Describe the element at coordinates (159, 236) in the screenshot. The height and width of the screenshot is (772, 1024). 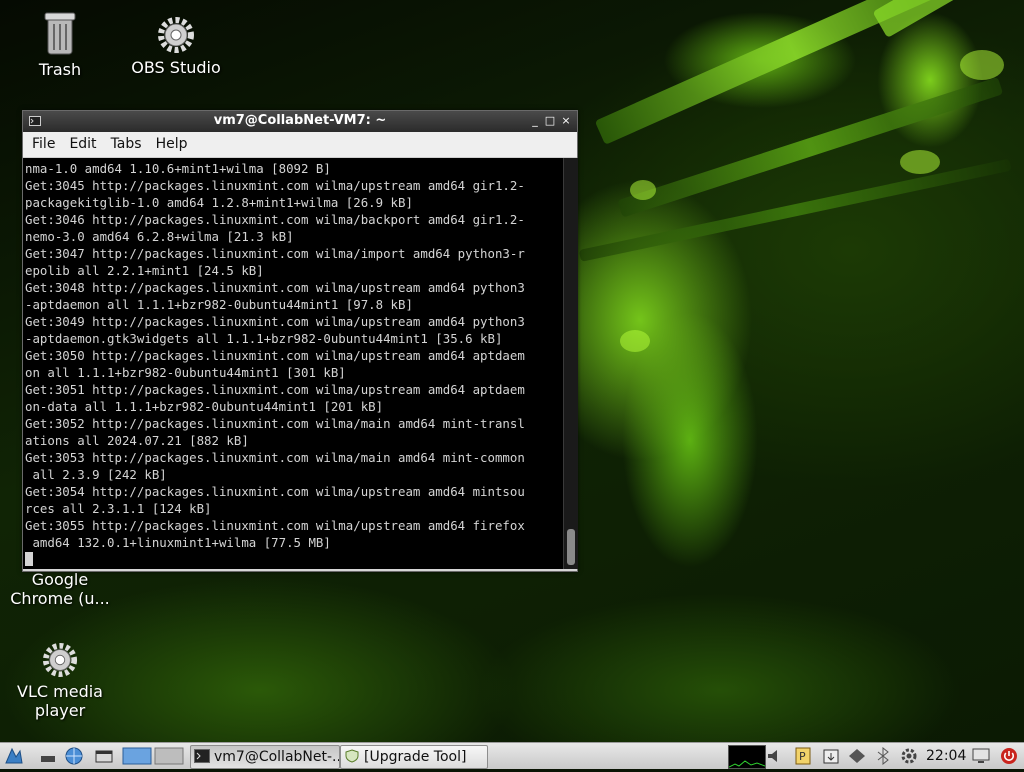
I see `terminal-line: nemo-3.0 amd64 6.2.8+wilma [21.3 kB]` at that location.